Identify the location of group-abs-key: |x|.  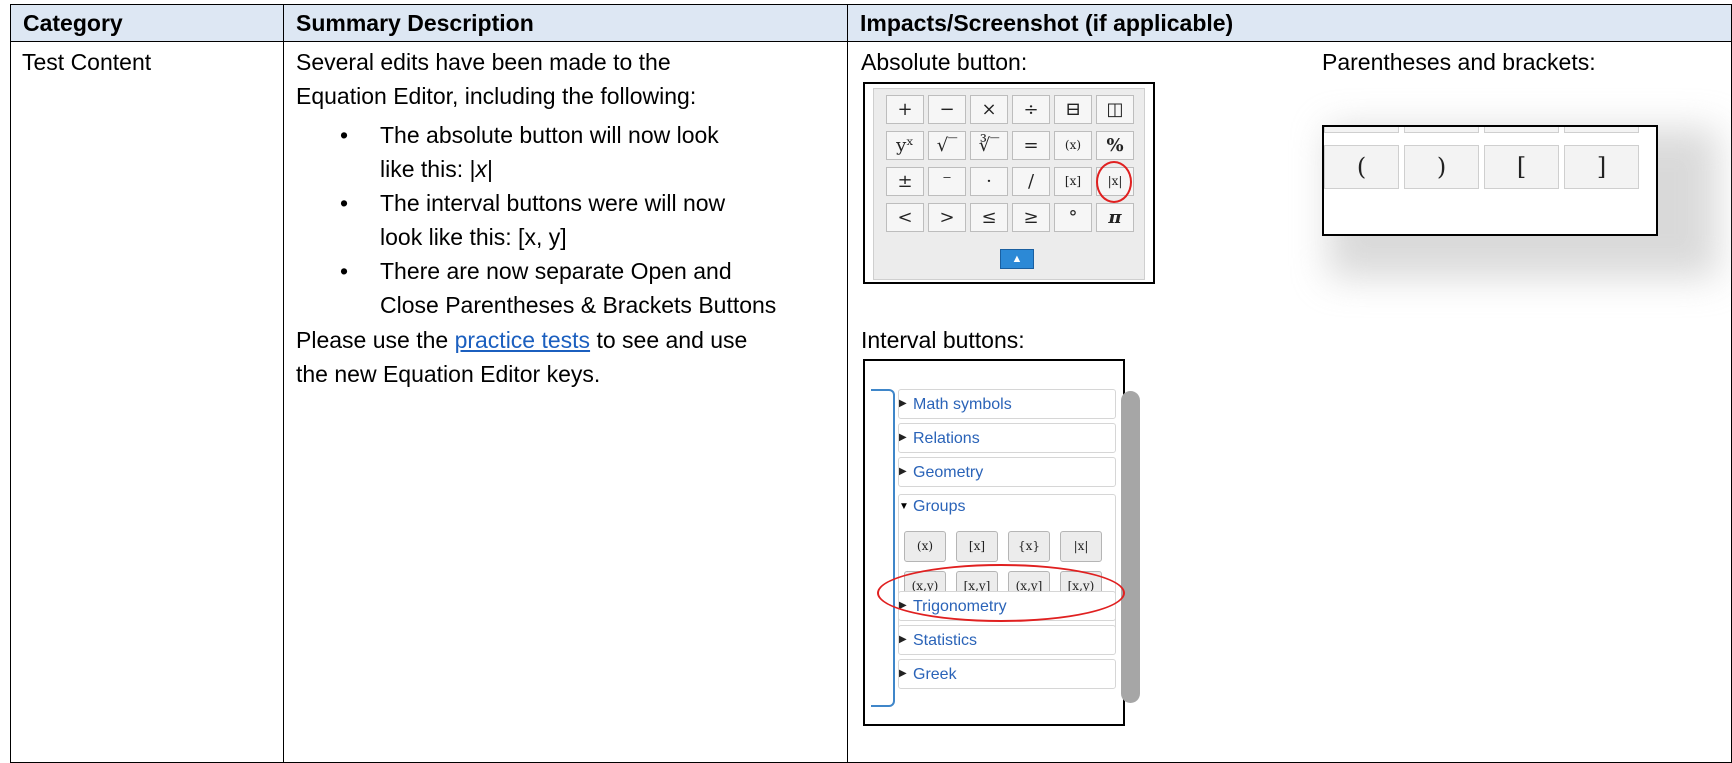
(1081, 546).